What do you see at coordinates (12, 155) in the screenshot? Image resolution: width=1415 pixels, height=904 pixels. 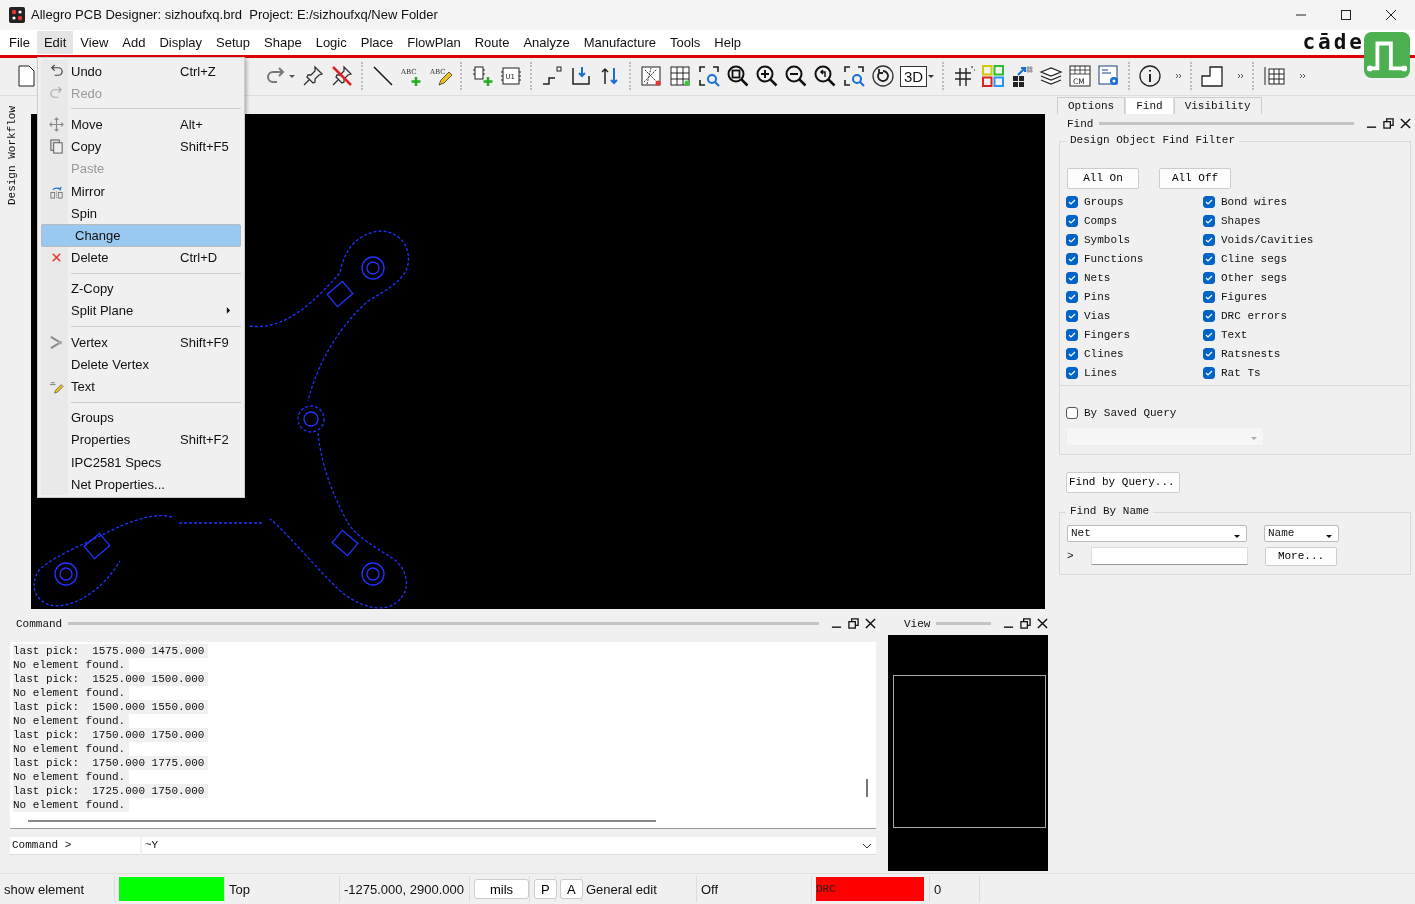 I see `design-workflow-tab: Design Workflow` at bounding box center [12, 155].